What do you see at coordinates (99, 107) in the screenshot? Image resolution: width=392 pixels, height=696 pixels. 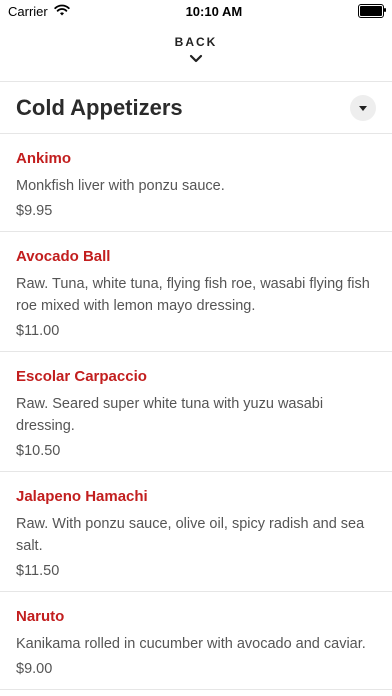 I see `section-title: Cold Appetizers` at bounding box center [99, 107].